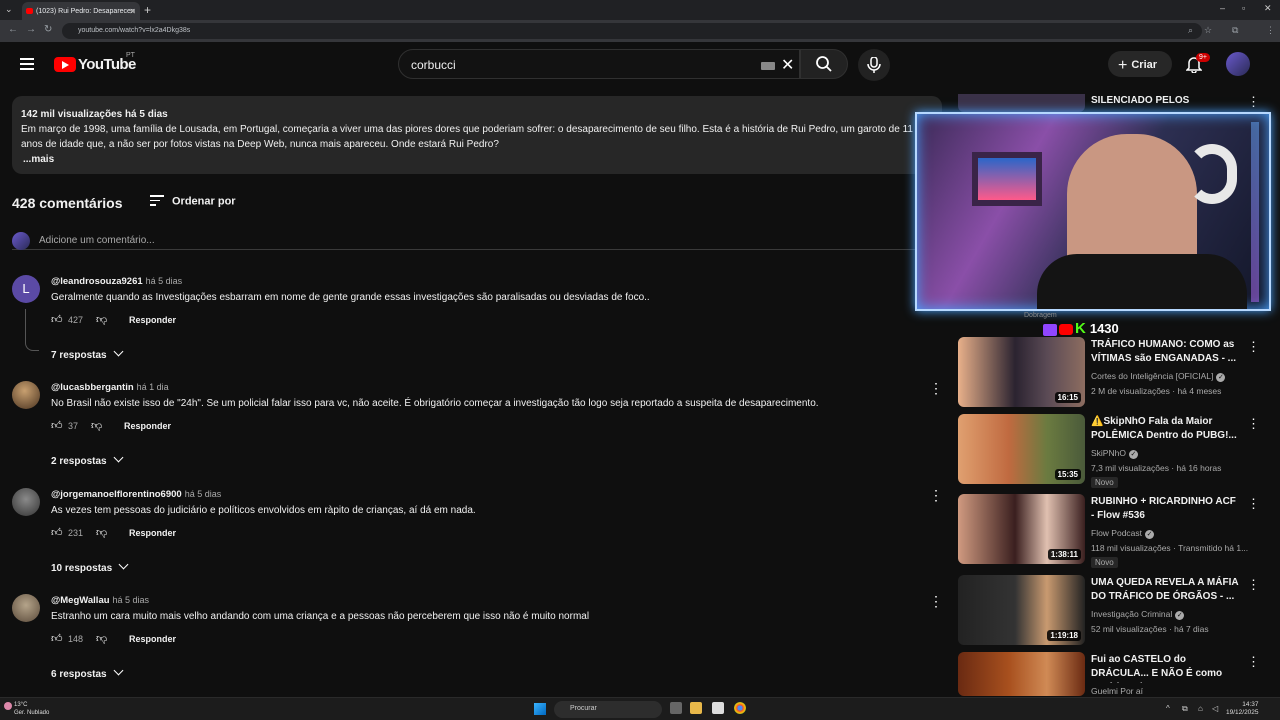  Describe the element at coordinates (95, 63) in the screenshot. I see `youtube-logo: YouTube PT` at that location.